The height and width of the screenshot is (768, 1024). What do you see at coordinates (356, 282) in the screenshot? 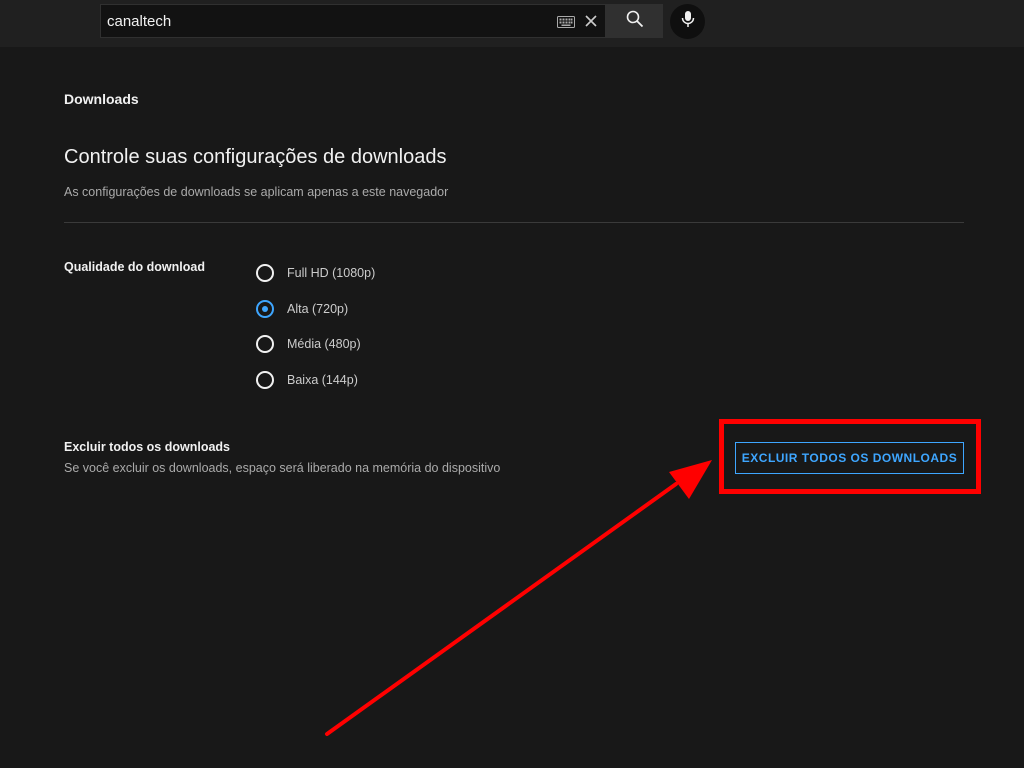
I see `quality-option-full-hd: Full HD (1080p)` at bounding box center [356, 282].